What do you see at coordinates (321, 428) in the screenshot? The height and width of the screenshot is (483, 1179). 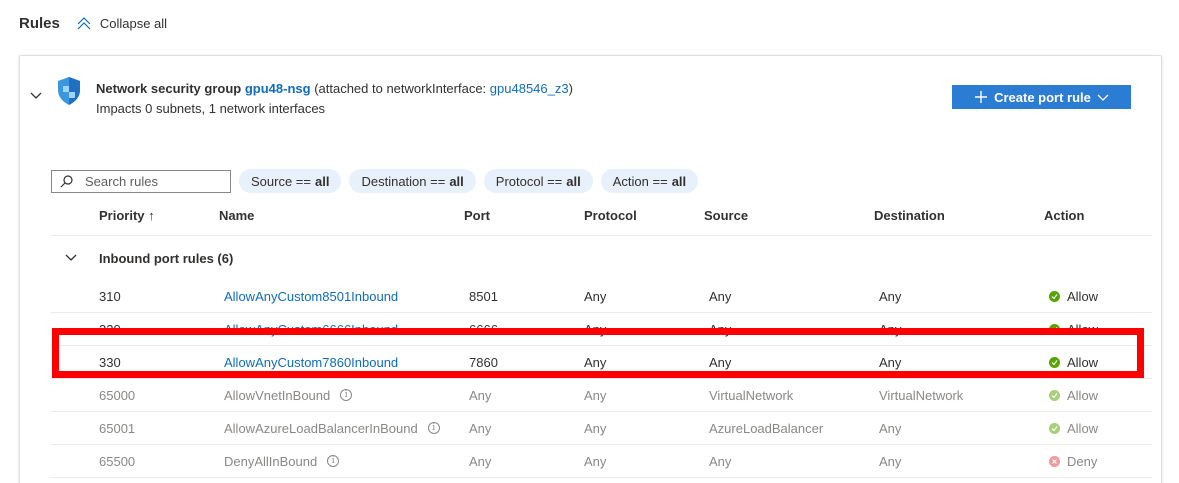 I see `rule-name: AllowAzureLoadBalancerInBound` at bounding box center [321, 428].